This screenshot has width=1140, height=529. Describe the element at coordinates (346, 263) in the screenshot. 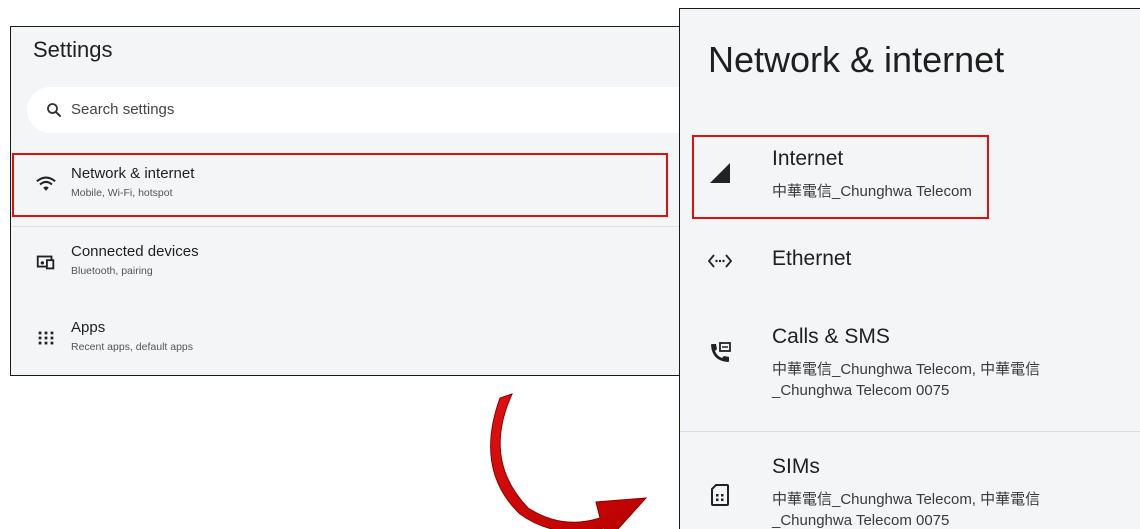

I see `settings-item-connected-devices: Connected devices Bluetooth, pairing` at that location.